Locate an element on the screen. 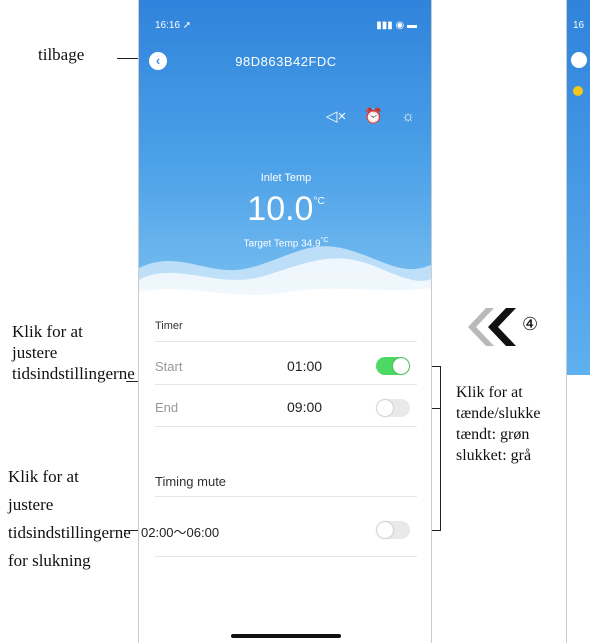  timer-section-title: Timer is located at coordinates (169, 326).